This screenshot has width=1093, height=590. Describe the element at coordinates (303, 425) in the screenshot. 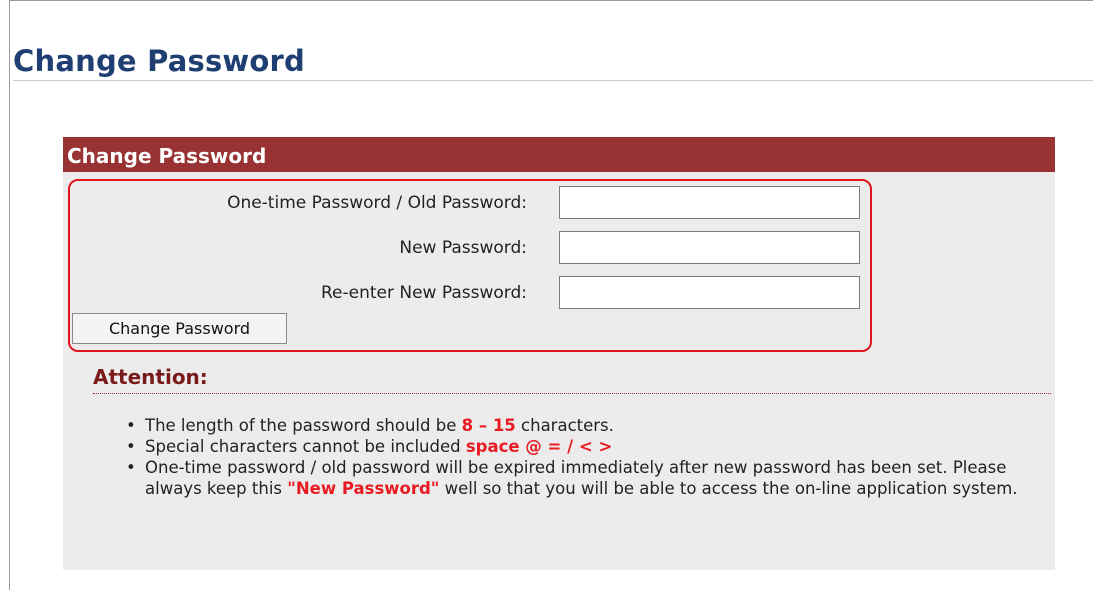

I see `note-length-text: The length of the password should be` at that location.